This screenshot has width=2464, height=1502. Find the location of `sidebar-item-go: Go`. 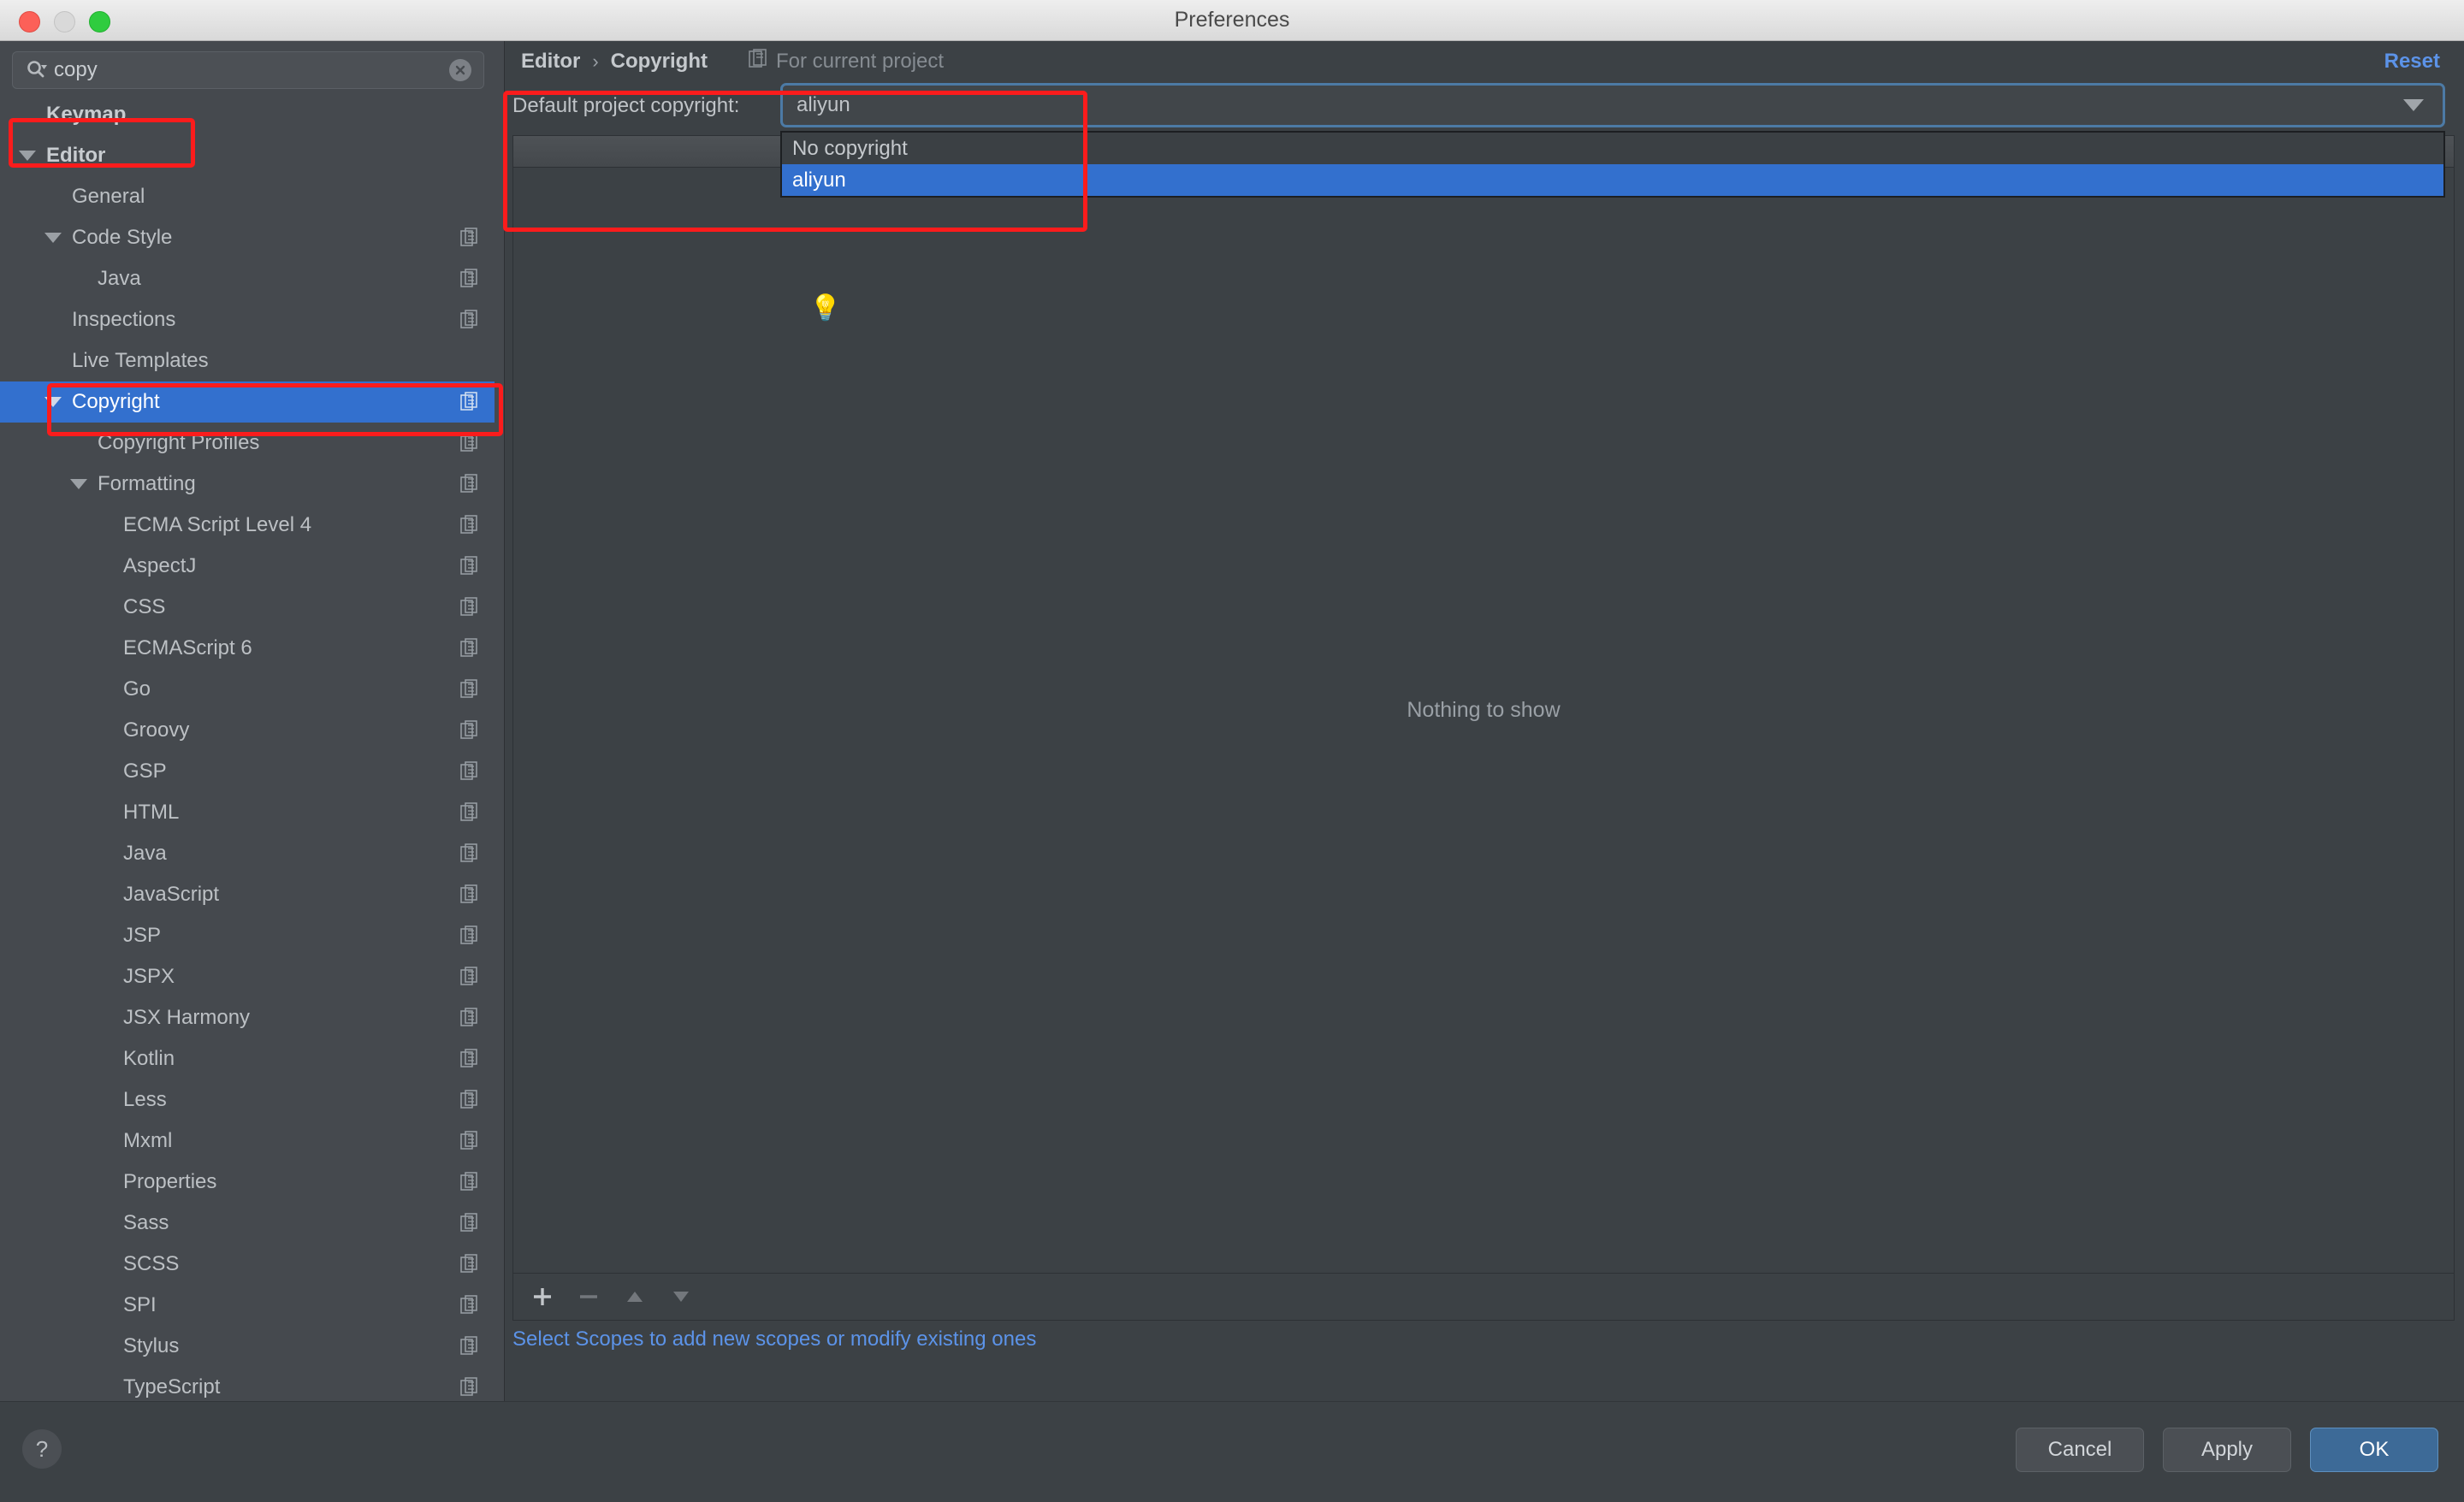

sidebar-item-go: Go is located at coordinates (247, 689).